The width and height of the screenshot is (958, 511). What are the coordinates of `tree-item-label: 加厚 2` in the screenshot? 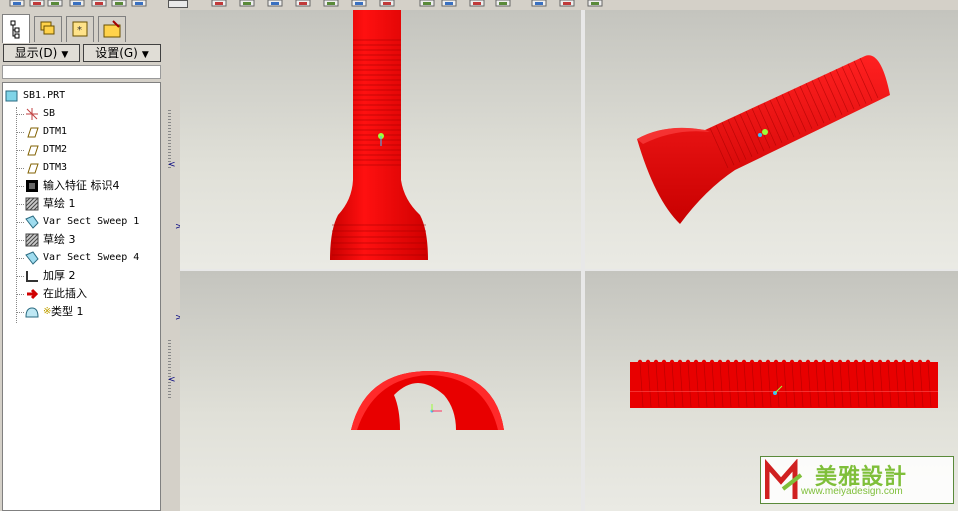 It's located at (59, 275).